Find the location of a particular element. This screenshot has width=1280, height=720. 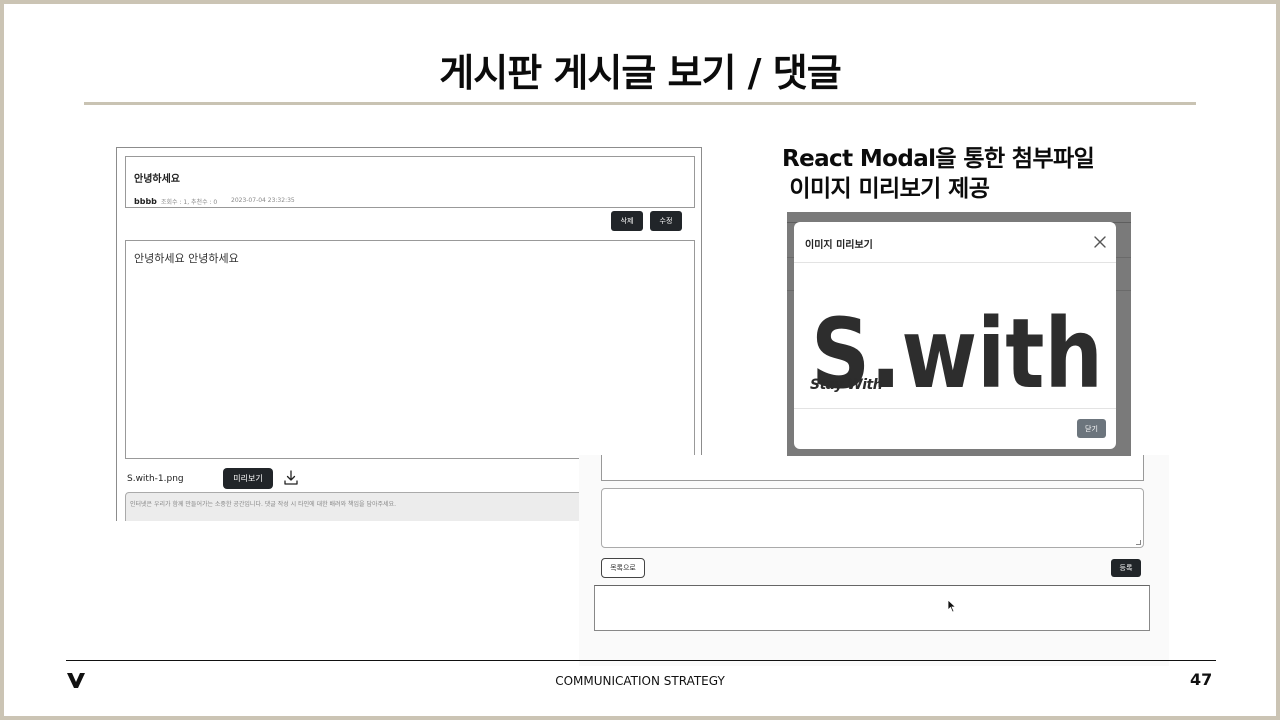

edit-button: 수정 is located at coordinates (666, 221).